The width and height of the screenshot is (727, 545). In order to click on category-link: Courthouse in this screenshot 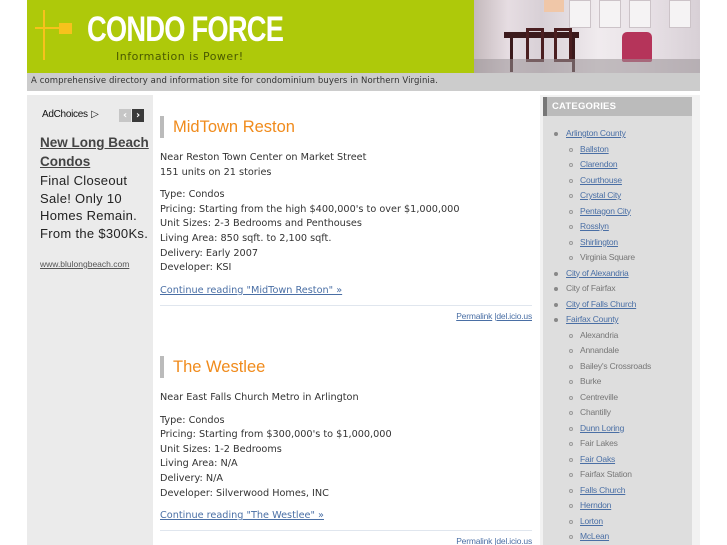, I will do `click(601, 180)`.